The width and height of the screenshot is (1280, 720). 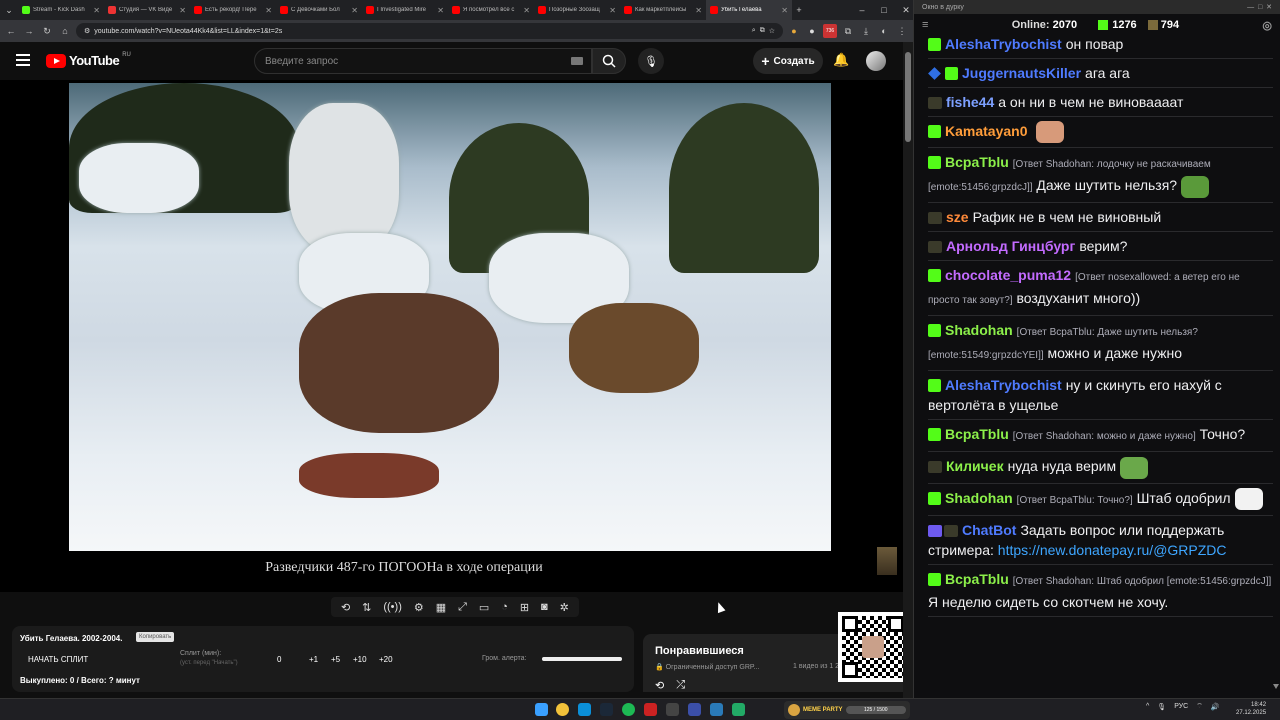 I want to click on chat-username: Киличек, so click(x=975, y=466).